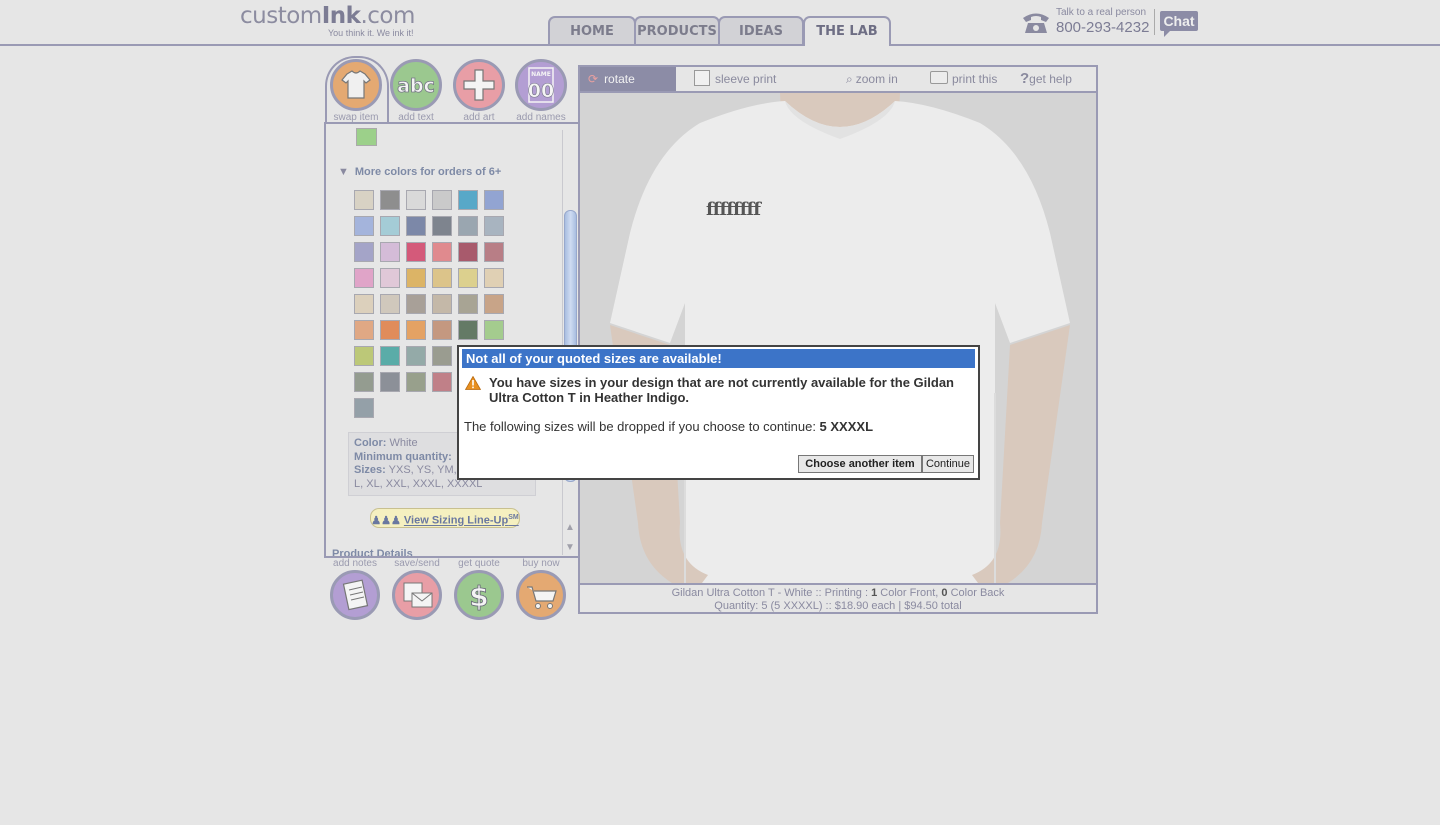 This screenshot has height=825, width=1440. I want to click on chat-button: Chat, so click(1179, 24).